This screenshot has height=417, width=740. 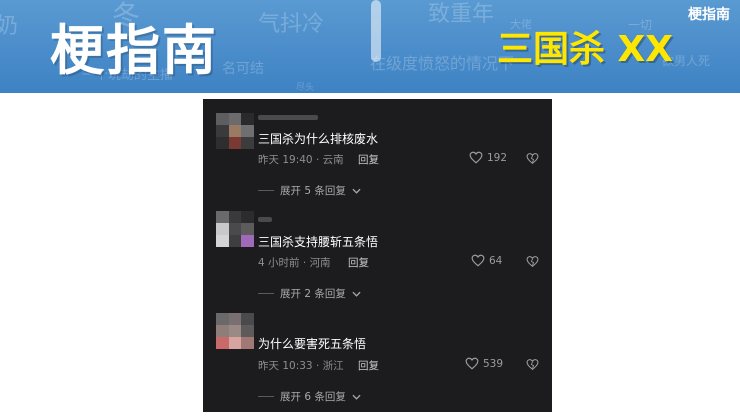 I want to click on expand-label: 展开 6 条回复, so click(x=313, y=397).